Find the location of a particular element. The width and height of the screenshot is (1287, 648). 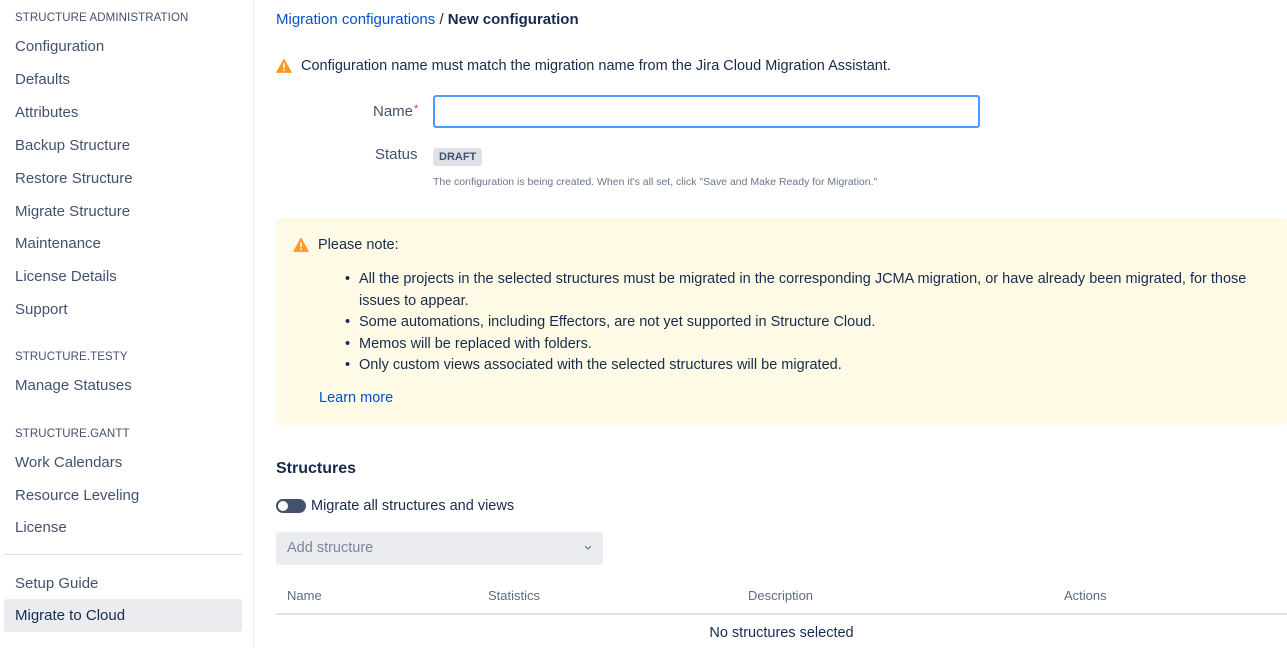

sidebar-heading-structure-testy: STRUCTURE.TESTY is located at coordinates (71, 357).